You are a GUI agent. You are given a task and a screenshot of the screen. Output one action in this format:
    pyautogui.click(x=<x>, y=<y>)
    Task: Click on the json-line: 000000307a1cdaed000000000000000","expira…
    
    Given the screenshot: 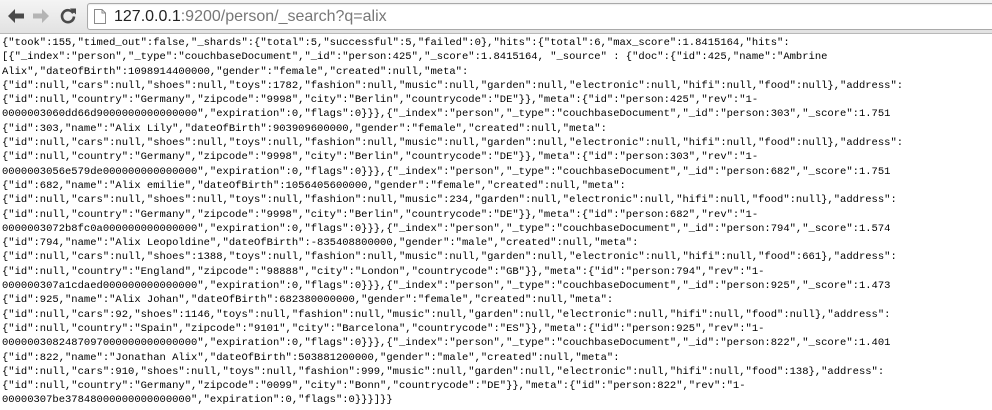 What is the action you would take?
    pyautogui.click(x=446, y=286)
    